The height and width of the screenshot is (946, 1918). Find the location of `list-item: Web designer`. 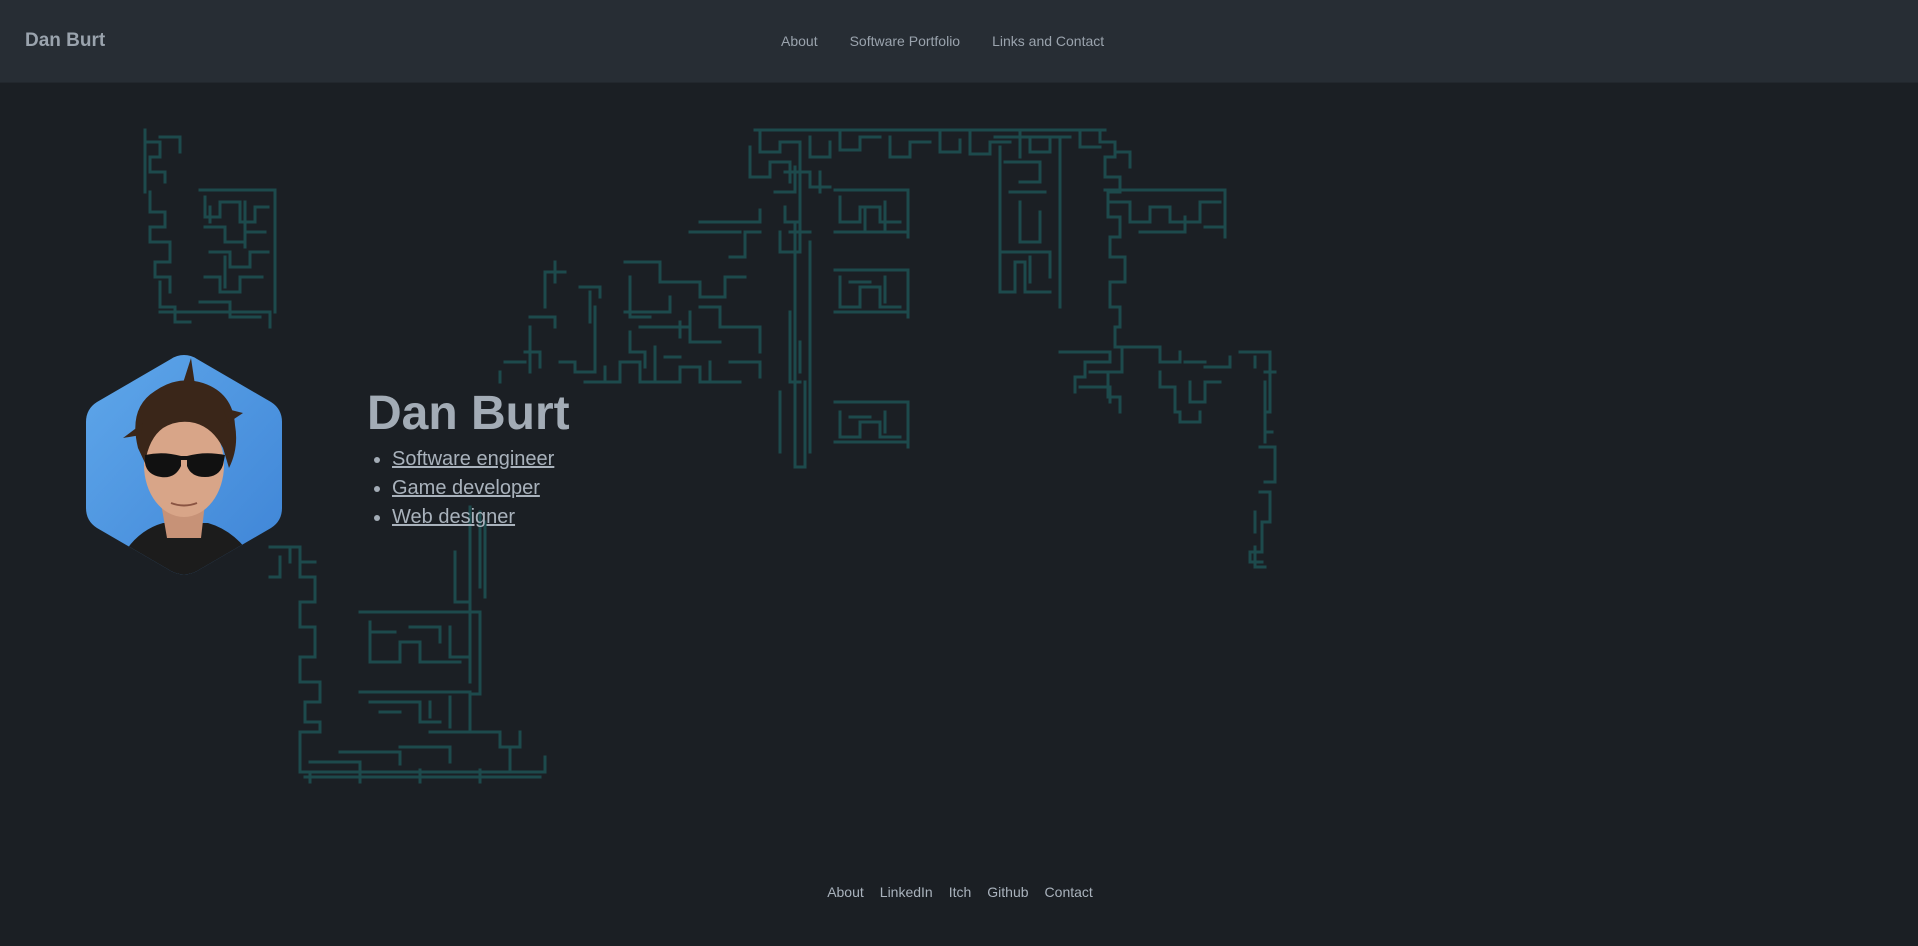

list-item: Web designer is located at coordinates (473, 517).